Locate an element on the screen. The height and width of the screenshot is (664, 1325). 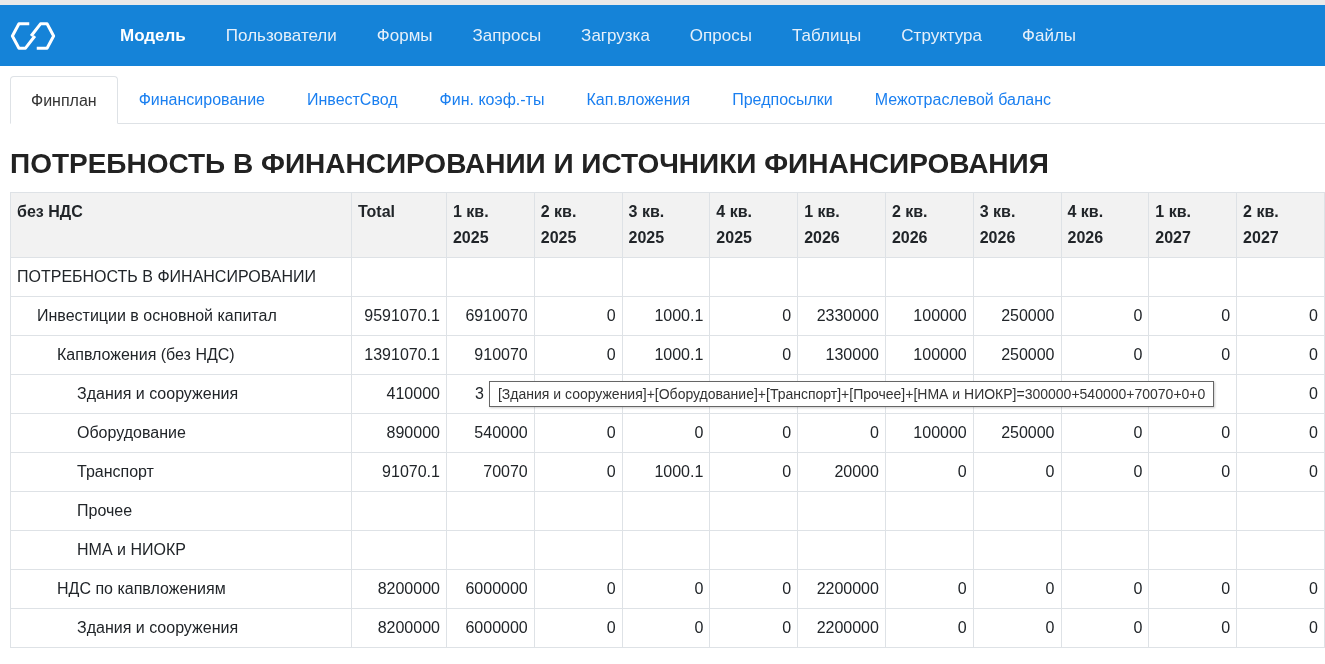
nav-link: Опросы is located at coordinates (720, 35).